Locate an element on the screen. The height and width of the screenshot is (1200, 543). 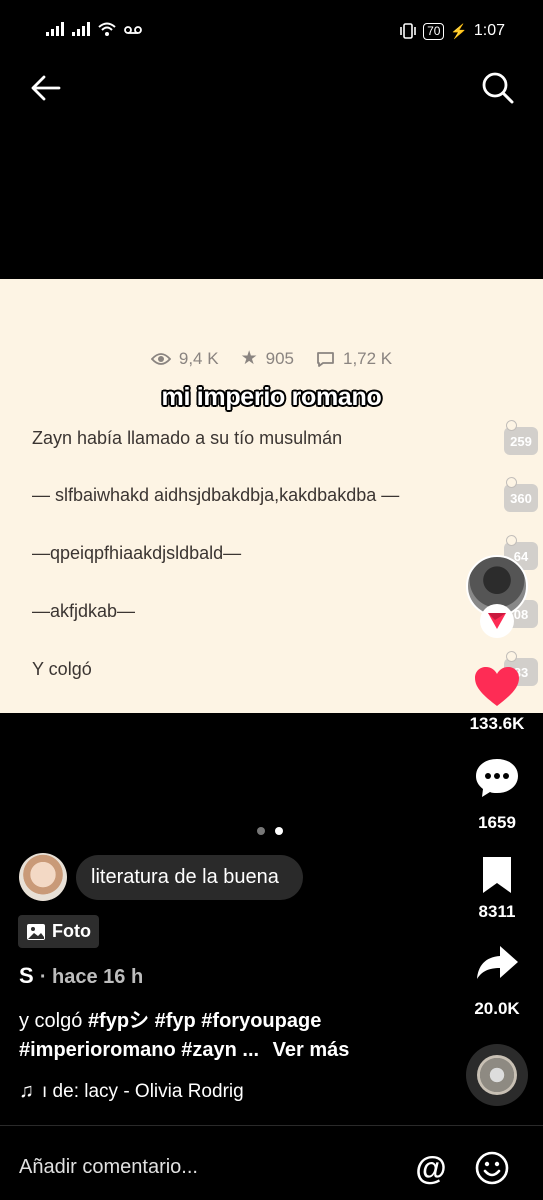
carousel-dot-active is located at coordinates (279, 831).